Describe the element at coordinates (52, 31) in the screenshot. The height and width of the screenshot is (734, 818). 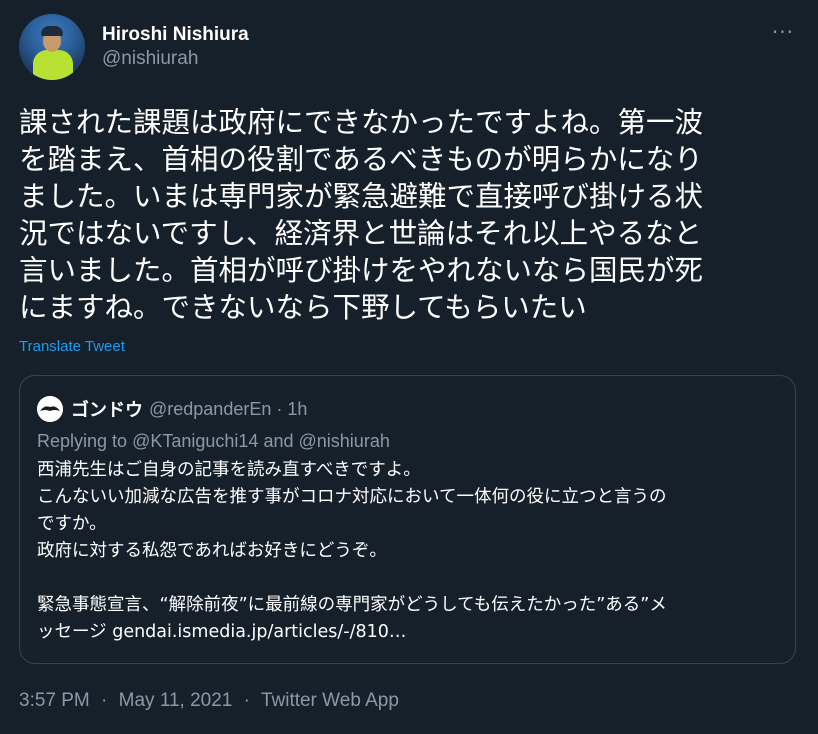
I see `avatar-cap` at that location.